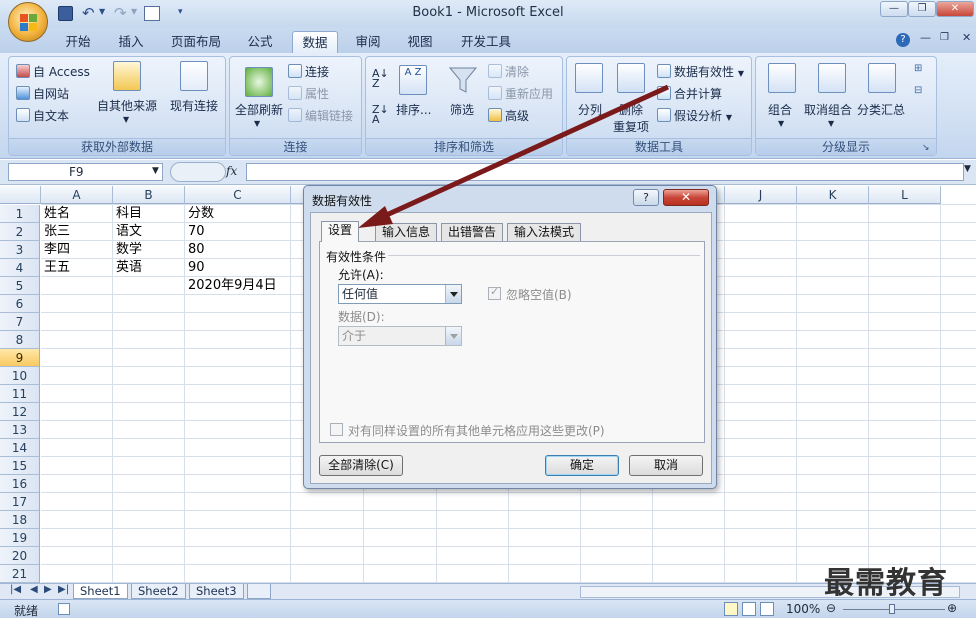 This screenshot has width=976, height=618. Describe the element at coordinates (544, 232) in the screenshot. I see `tab-ime-mode: 输入法模式` at that location.